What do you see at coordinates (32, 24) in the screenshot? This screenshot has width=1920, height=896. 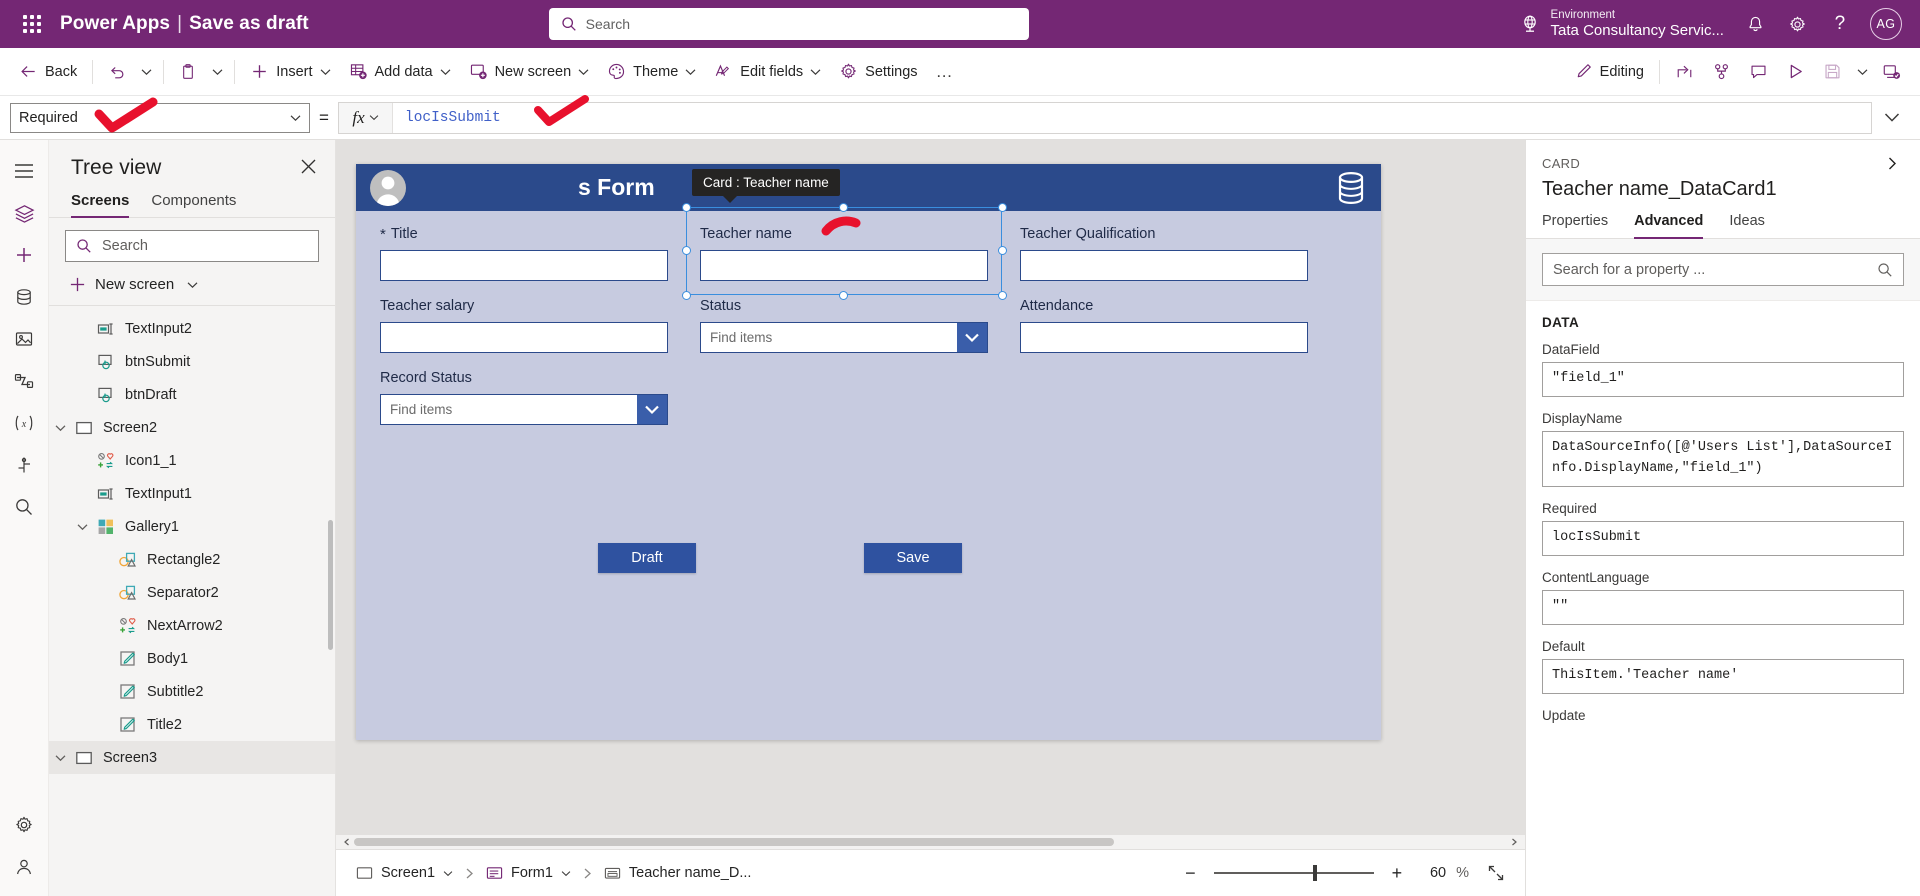 I see `app-launcher-icon` at bounding box center [32, 24].